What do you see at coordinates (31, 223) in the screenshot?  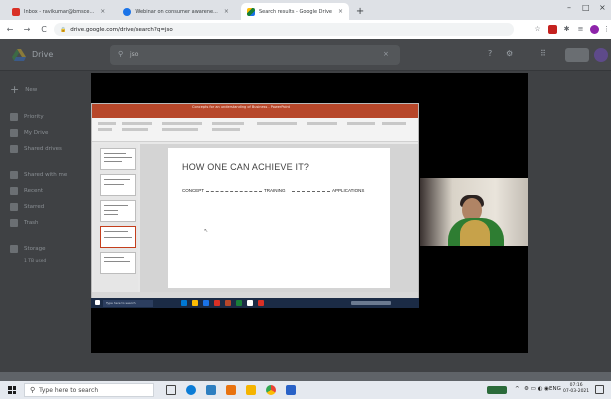 I see `sidebar-label: Trash` at bounding box center [31, 223].